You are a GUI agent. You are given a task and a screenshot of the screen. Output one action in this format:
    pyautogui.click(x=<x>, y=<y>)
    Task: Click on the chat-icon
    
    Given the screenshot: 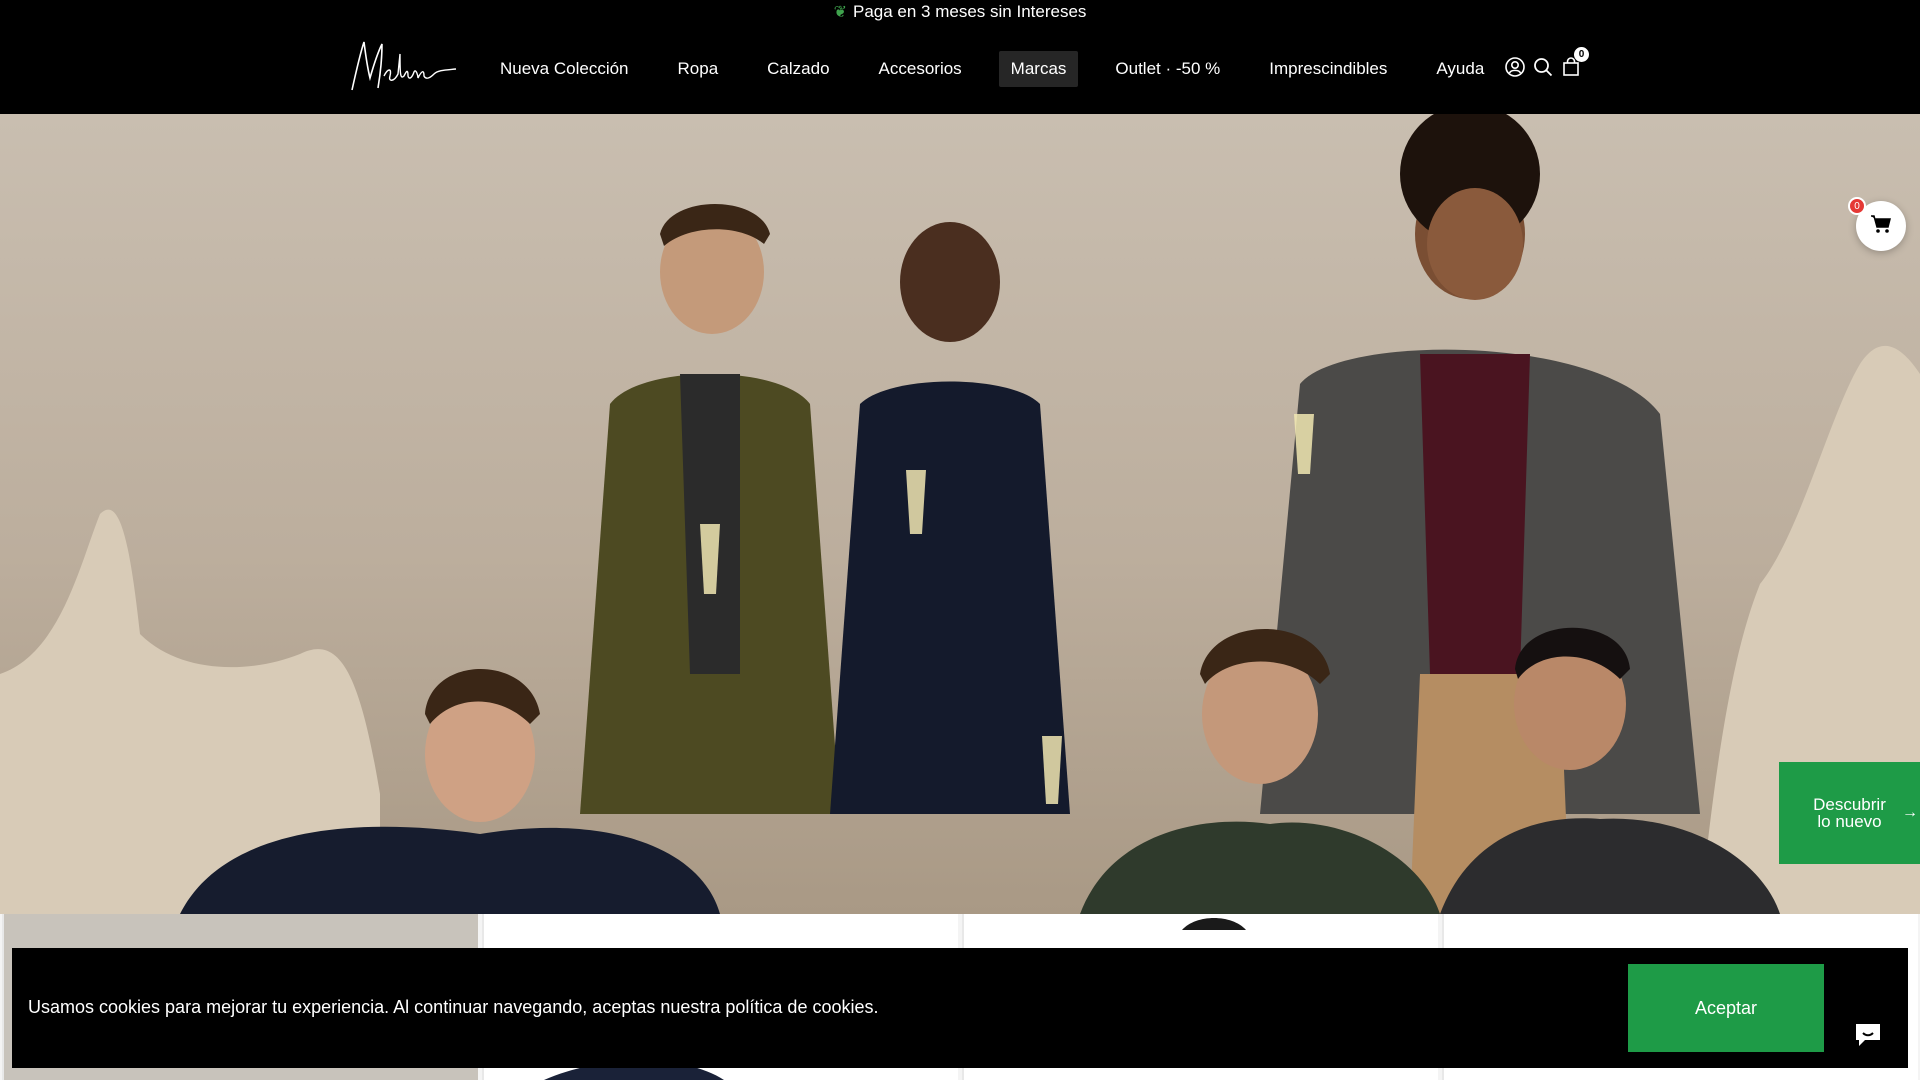 What is the action you would take?
    pyautogui.click(x=1868, y=1036)
    